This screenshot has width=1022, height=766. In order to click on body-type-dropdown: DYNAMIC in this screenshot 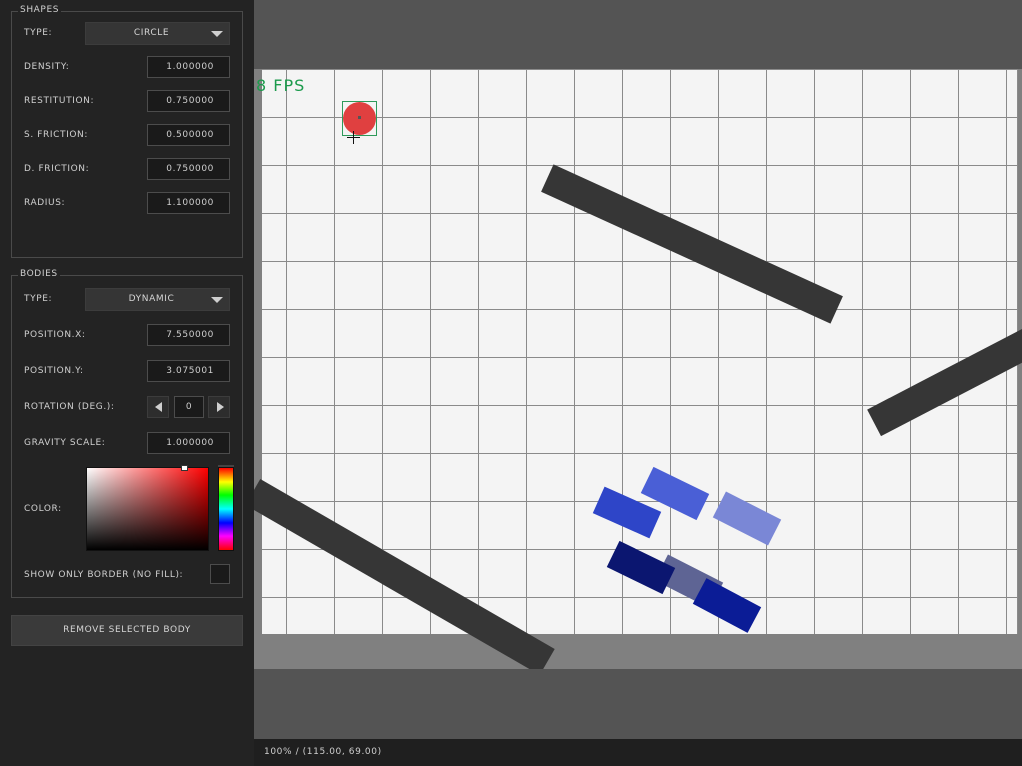, I will do `click(157, 299)`.